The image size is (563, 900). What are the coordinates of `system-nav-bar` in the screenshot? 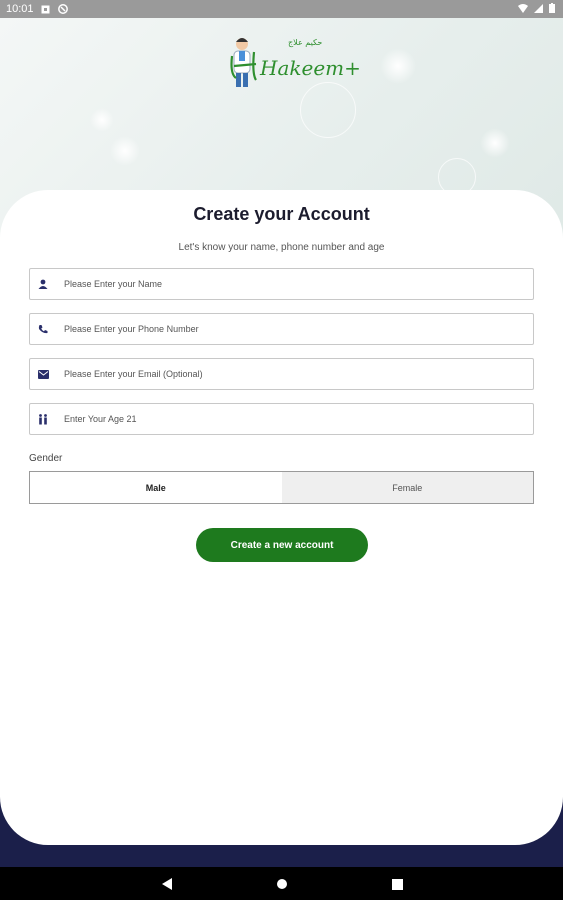 It's located at (281, 883).